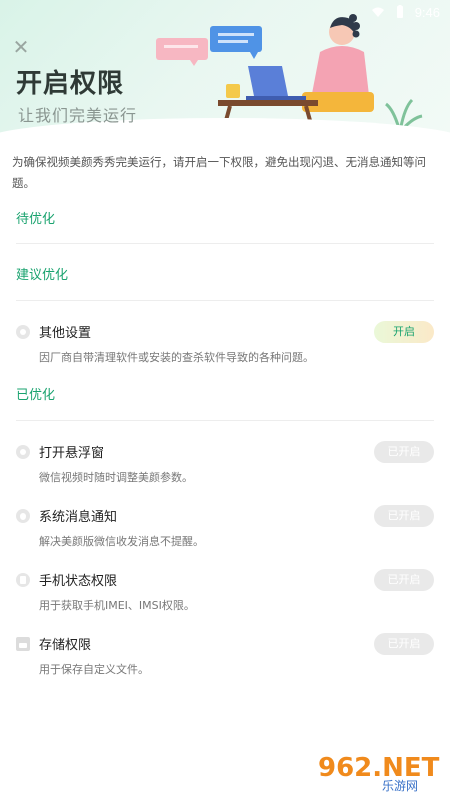 The height and width of the screenshot is (800, 450). I want to click on section-title-pending: 待优化, so click(36, 219).